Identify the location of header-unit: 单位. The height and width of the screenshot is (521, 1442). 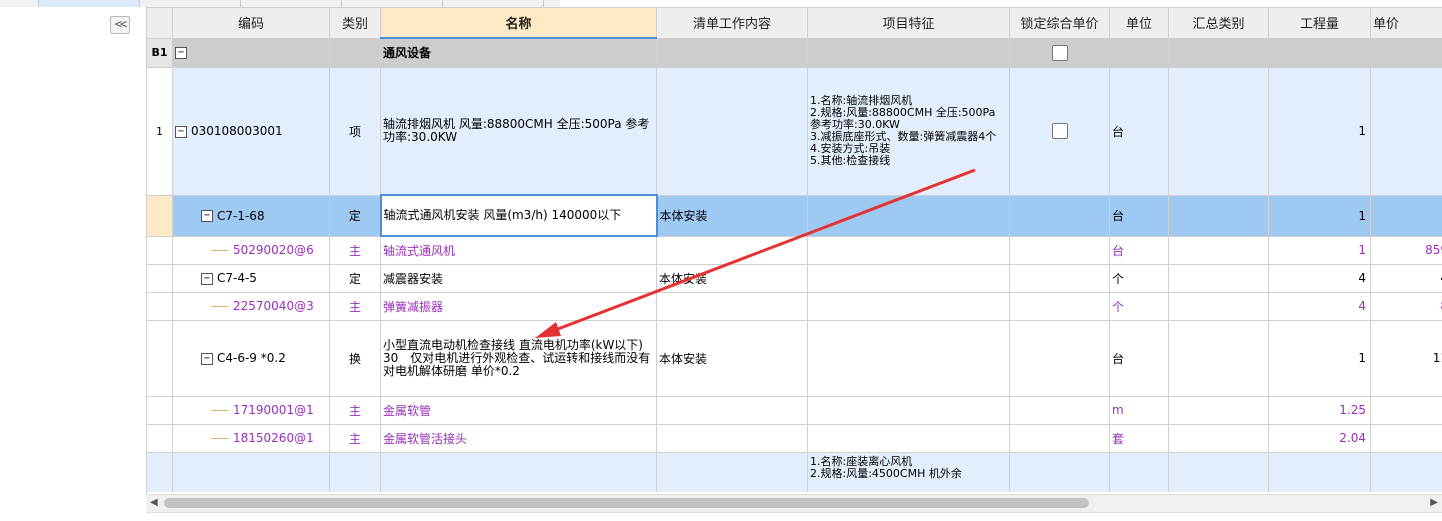
(1139, 23).